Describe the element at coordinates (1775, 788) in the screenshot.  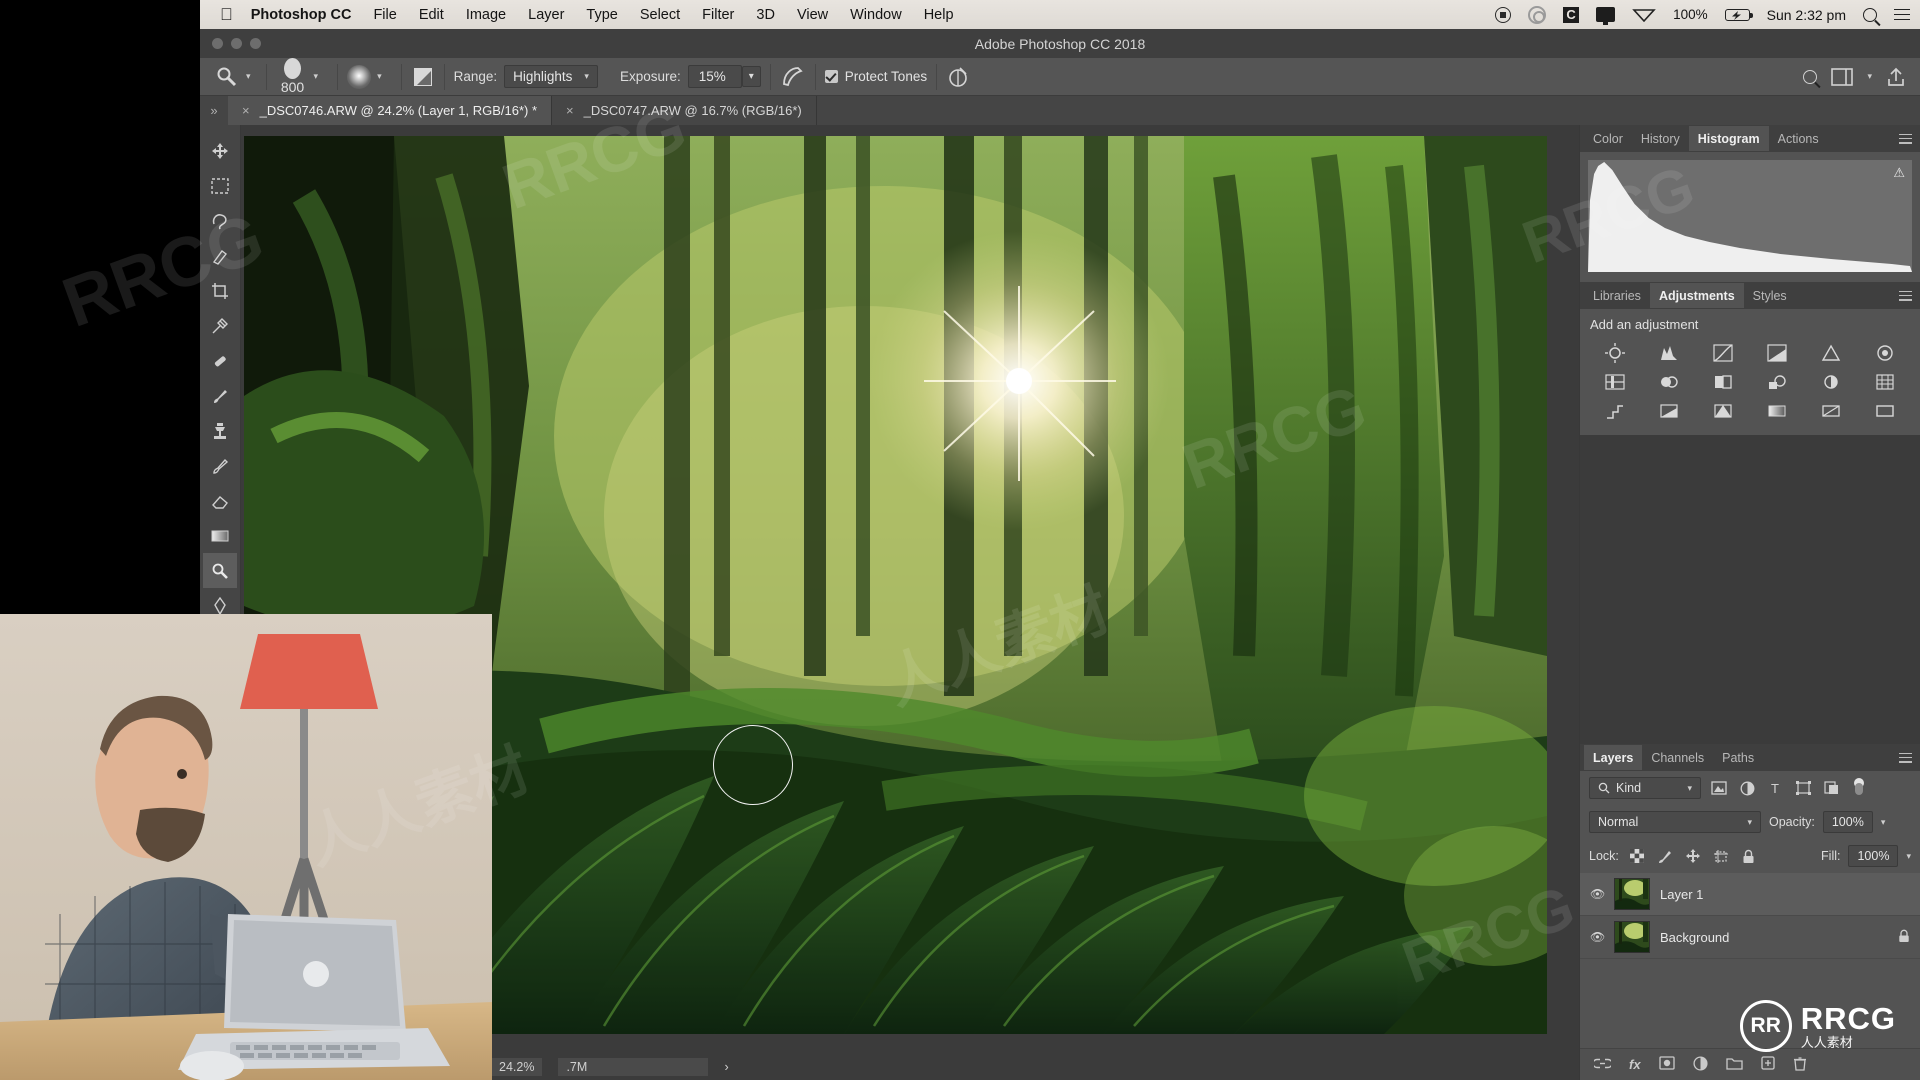
I see `type-filter-icon: T` at that location.